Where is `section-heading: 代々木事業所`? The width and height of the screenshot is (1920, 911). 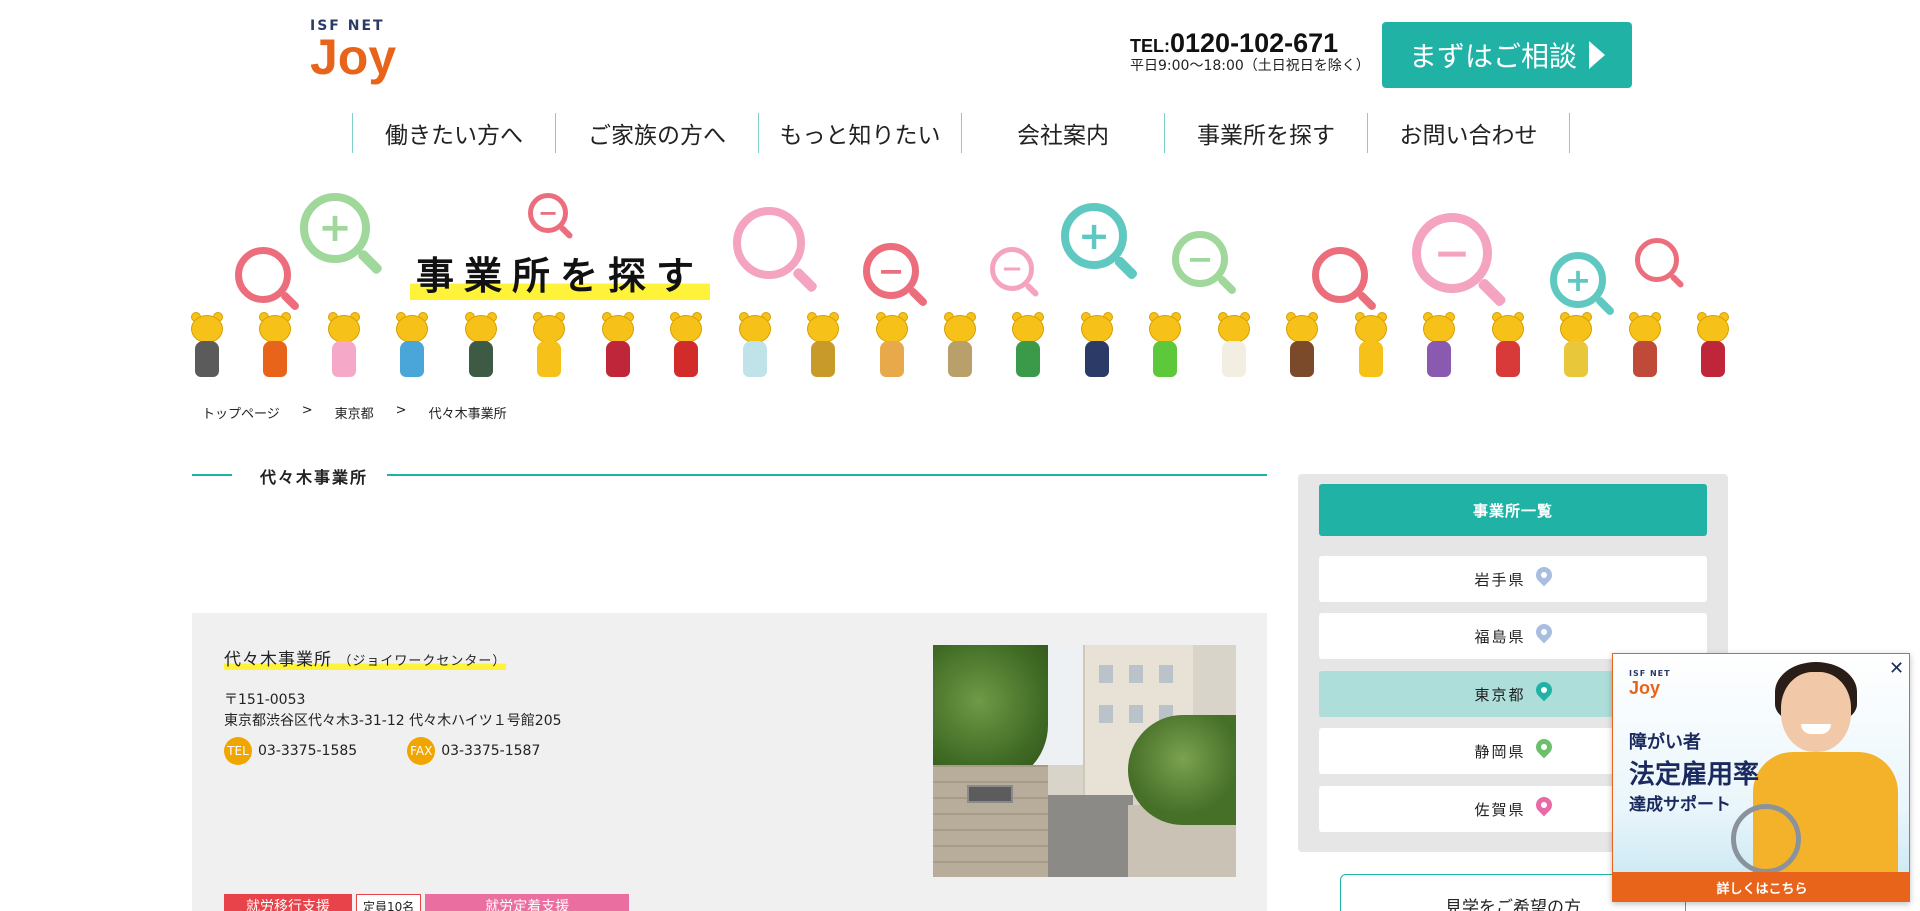 section-heading: 代々木事業所 is located at coordinates (729, 475).